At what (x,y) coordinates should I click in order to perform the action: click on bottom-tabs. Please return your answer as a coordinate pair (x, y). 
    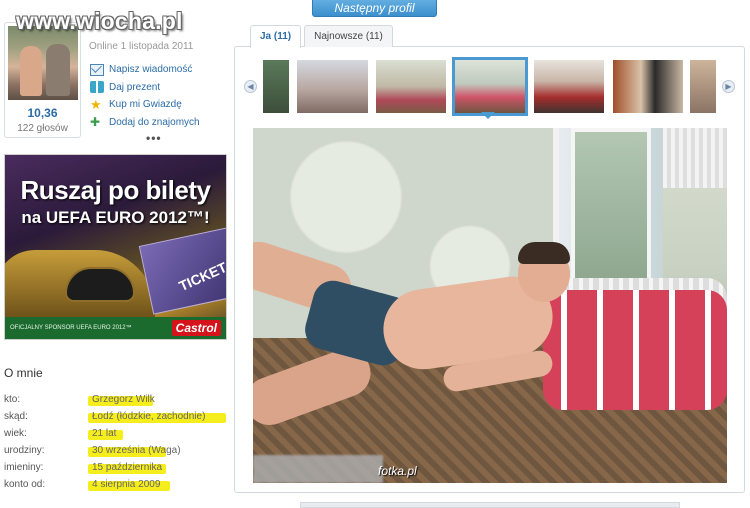
    Looking at the image, I should click on (490, 505).